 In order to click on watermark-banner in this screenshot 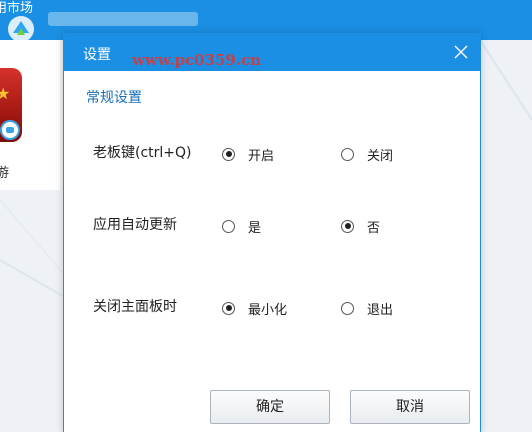, I will do `click(123, 19)`.